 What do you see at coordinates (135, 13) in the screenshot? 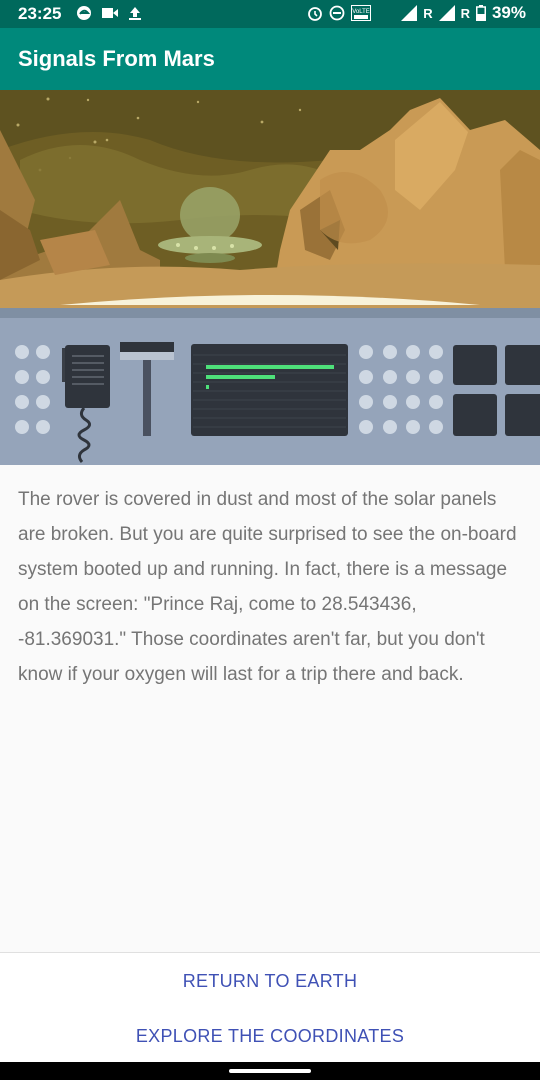
I see `upload-icon` at bounding box center [135, 13].